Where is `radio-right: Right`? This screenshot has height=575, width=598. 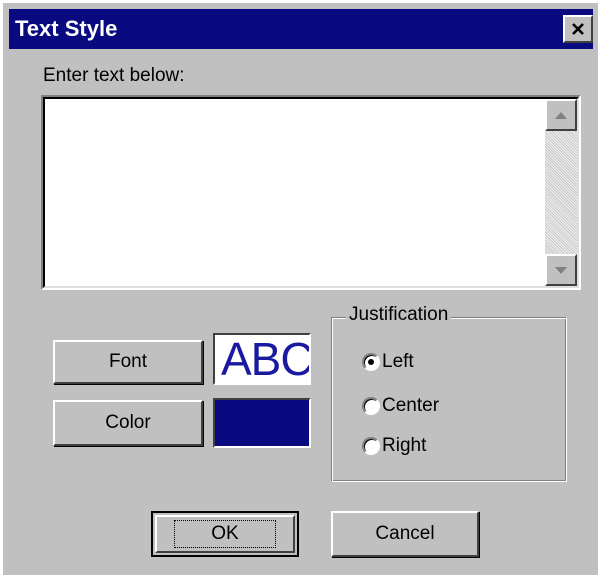 radio-right: Right is located at coordinates (394, 446).